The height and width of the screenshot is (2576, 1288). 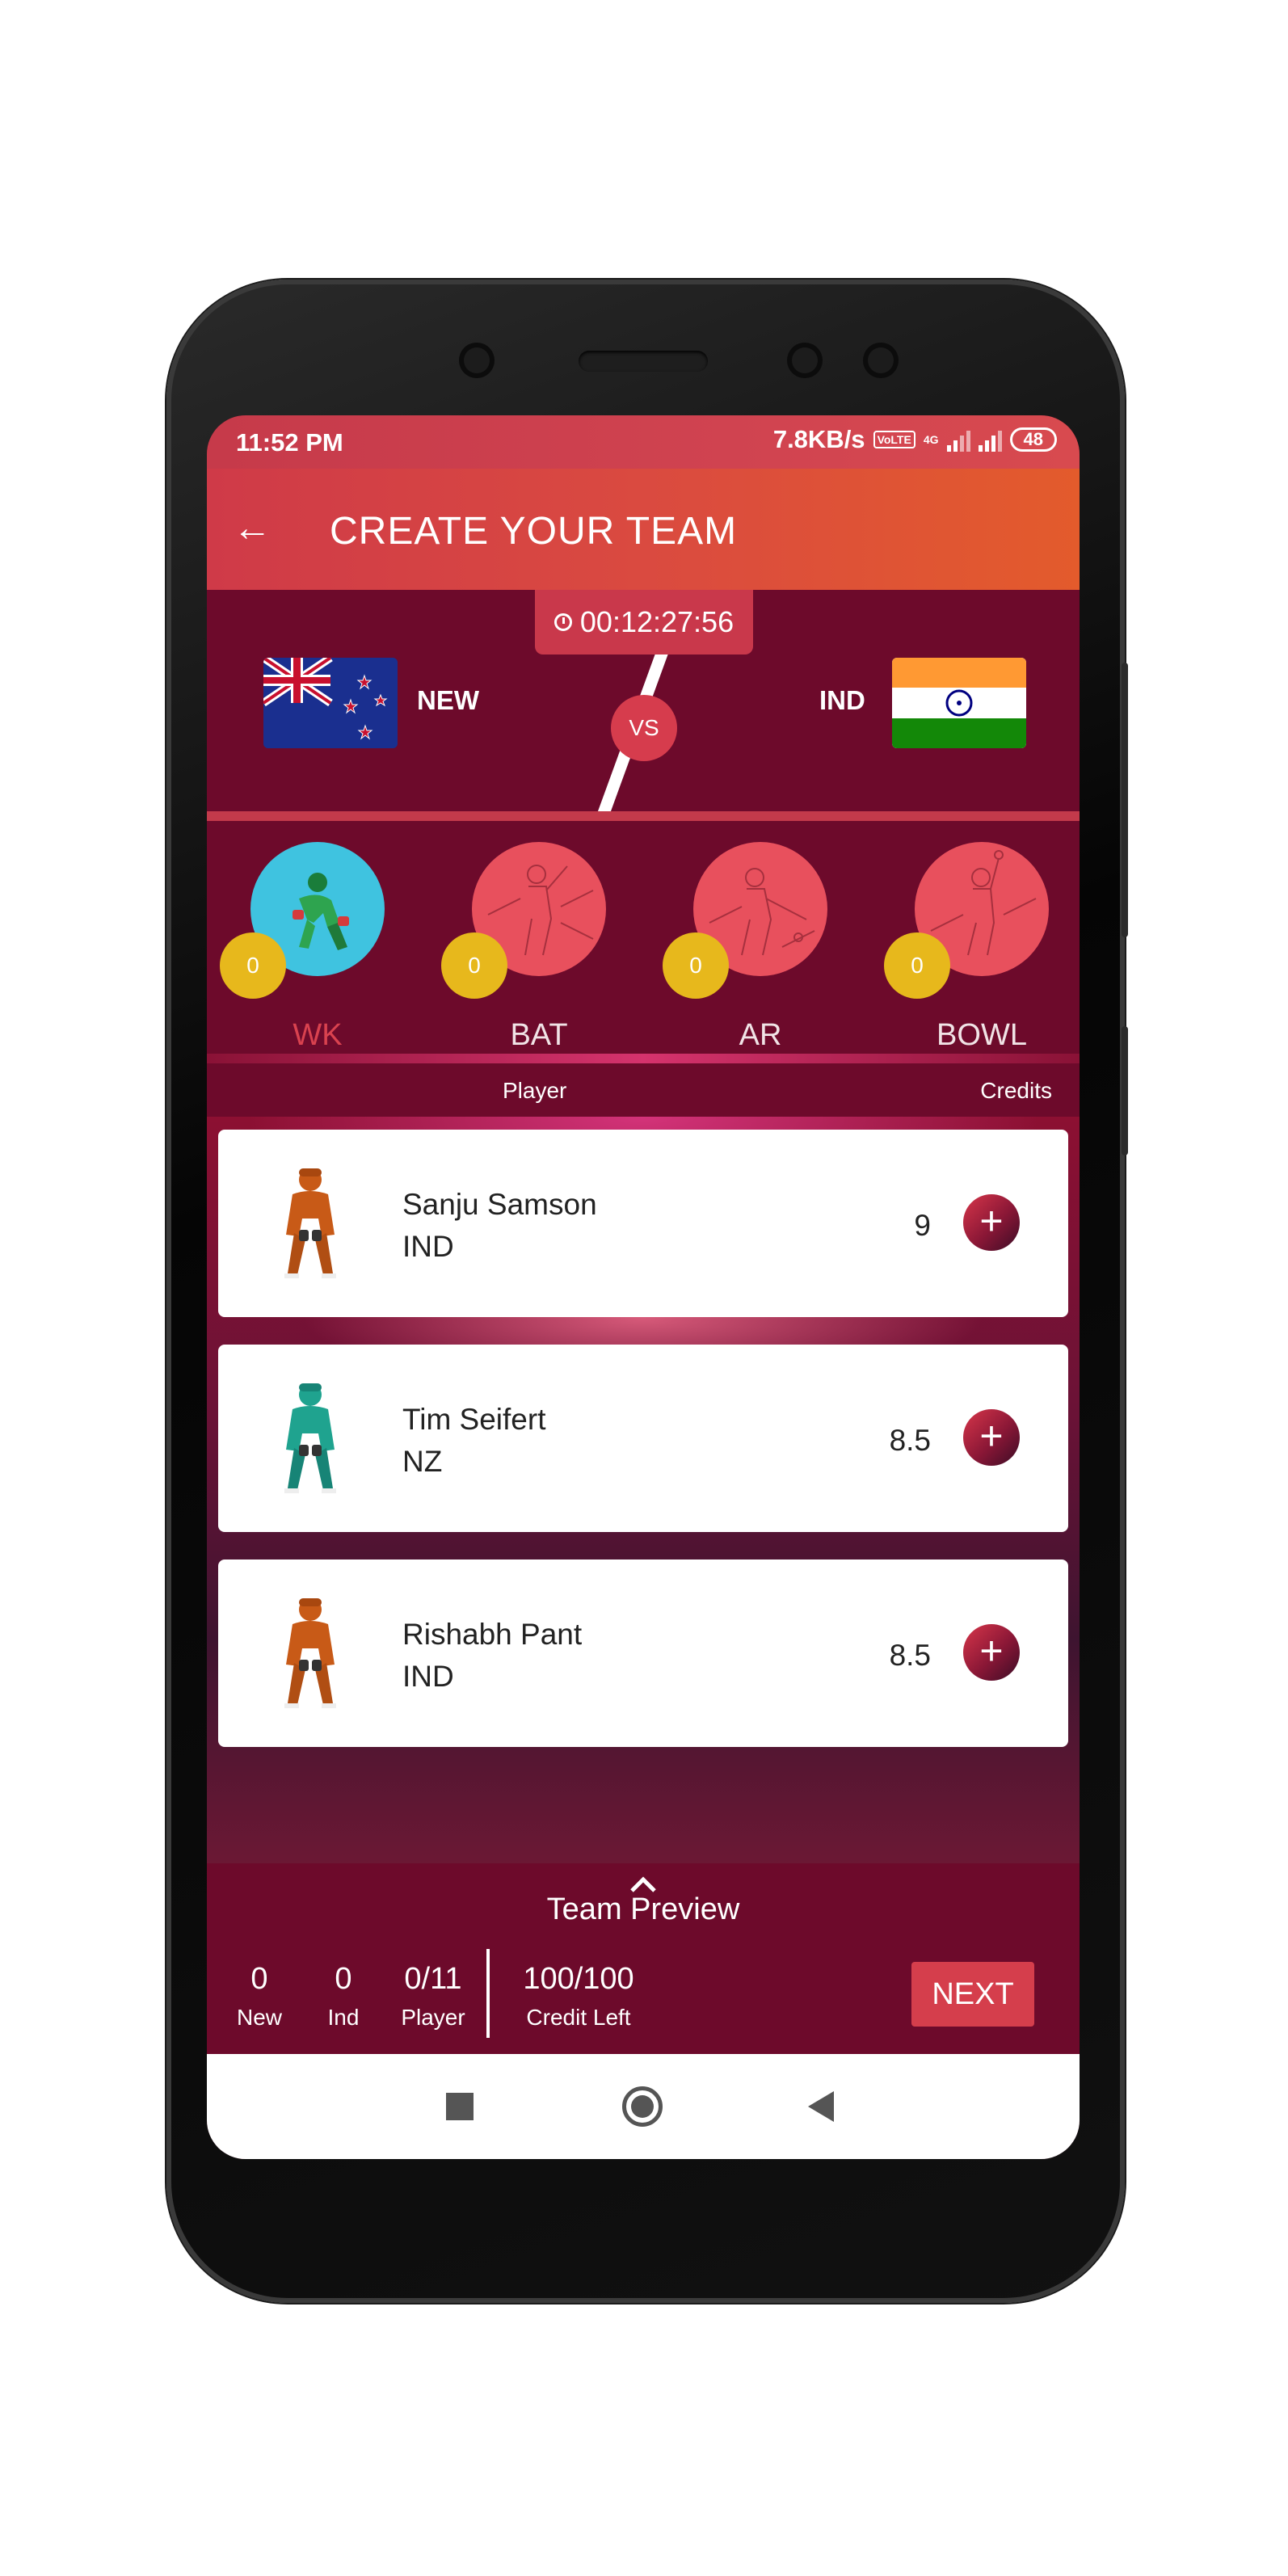 I want to click on timer-value: 00:12:27:56, so click(x=656, y=621).